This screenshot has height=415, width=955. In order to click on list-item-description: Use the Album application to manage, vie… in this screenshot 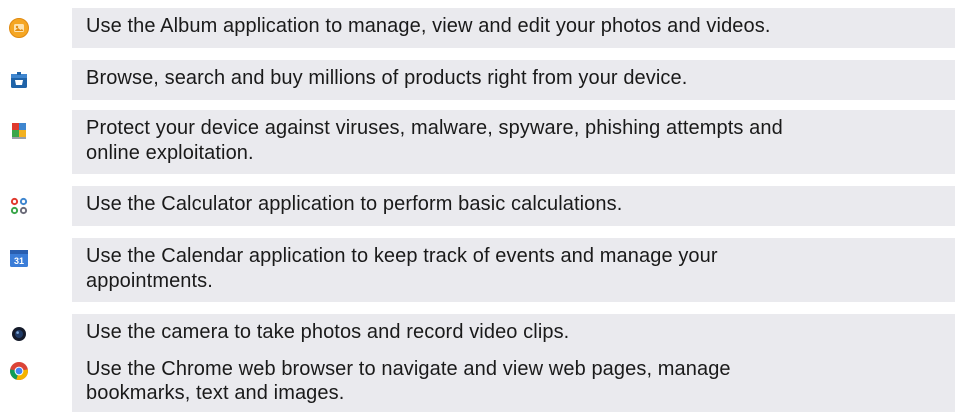, I will do `click(513, 28)`.